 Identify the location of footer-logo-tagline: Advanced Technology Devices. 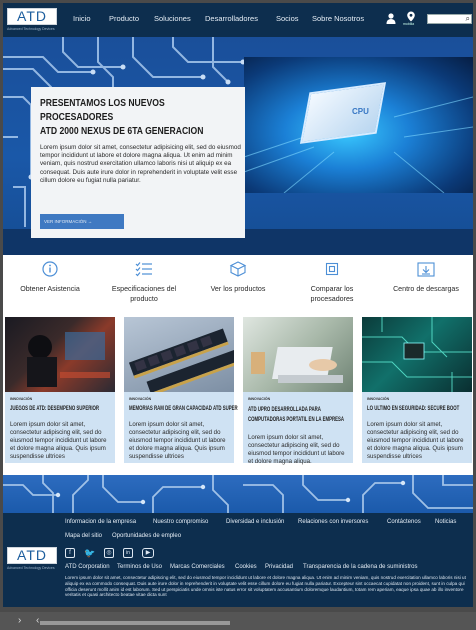
(31, 568).